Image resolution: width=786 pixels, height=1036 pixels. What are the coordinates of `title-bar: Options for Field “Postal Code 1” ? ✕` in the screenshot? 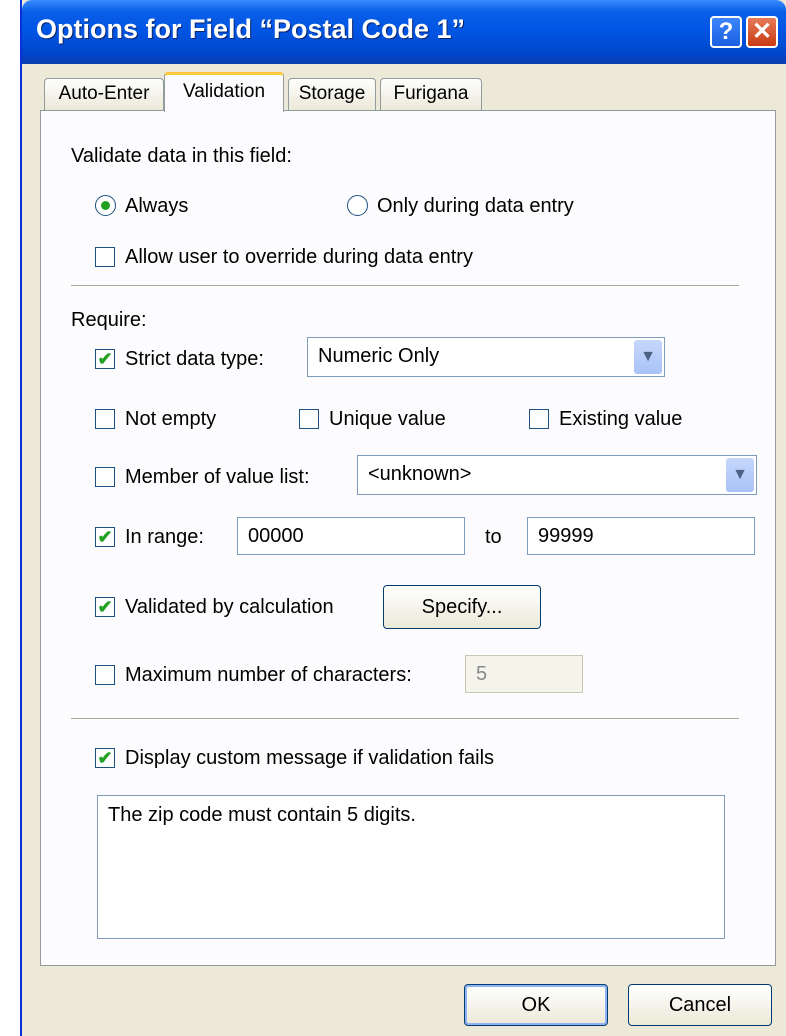 It's located at (404, 32).